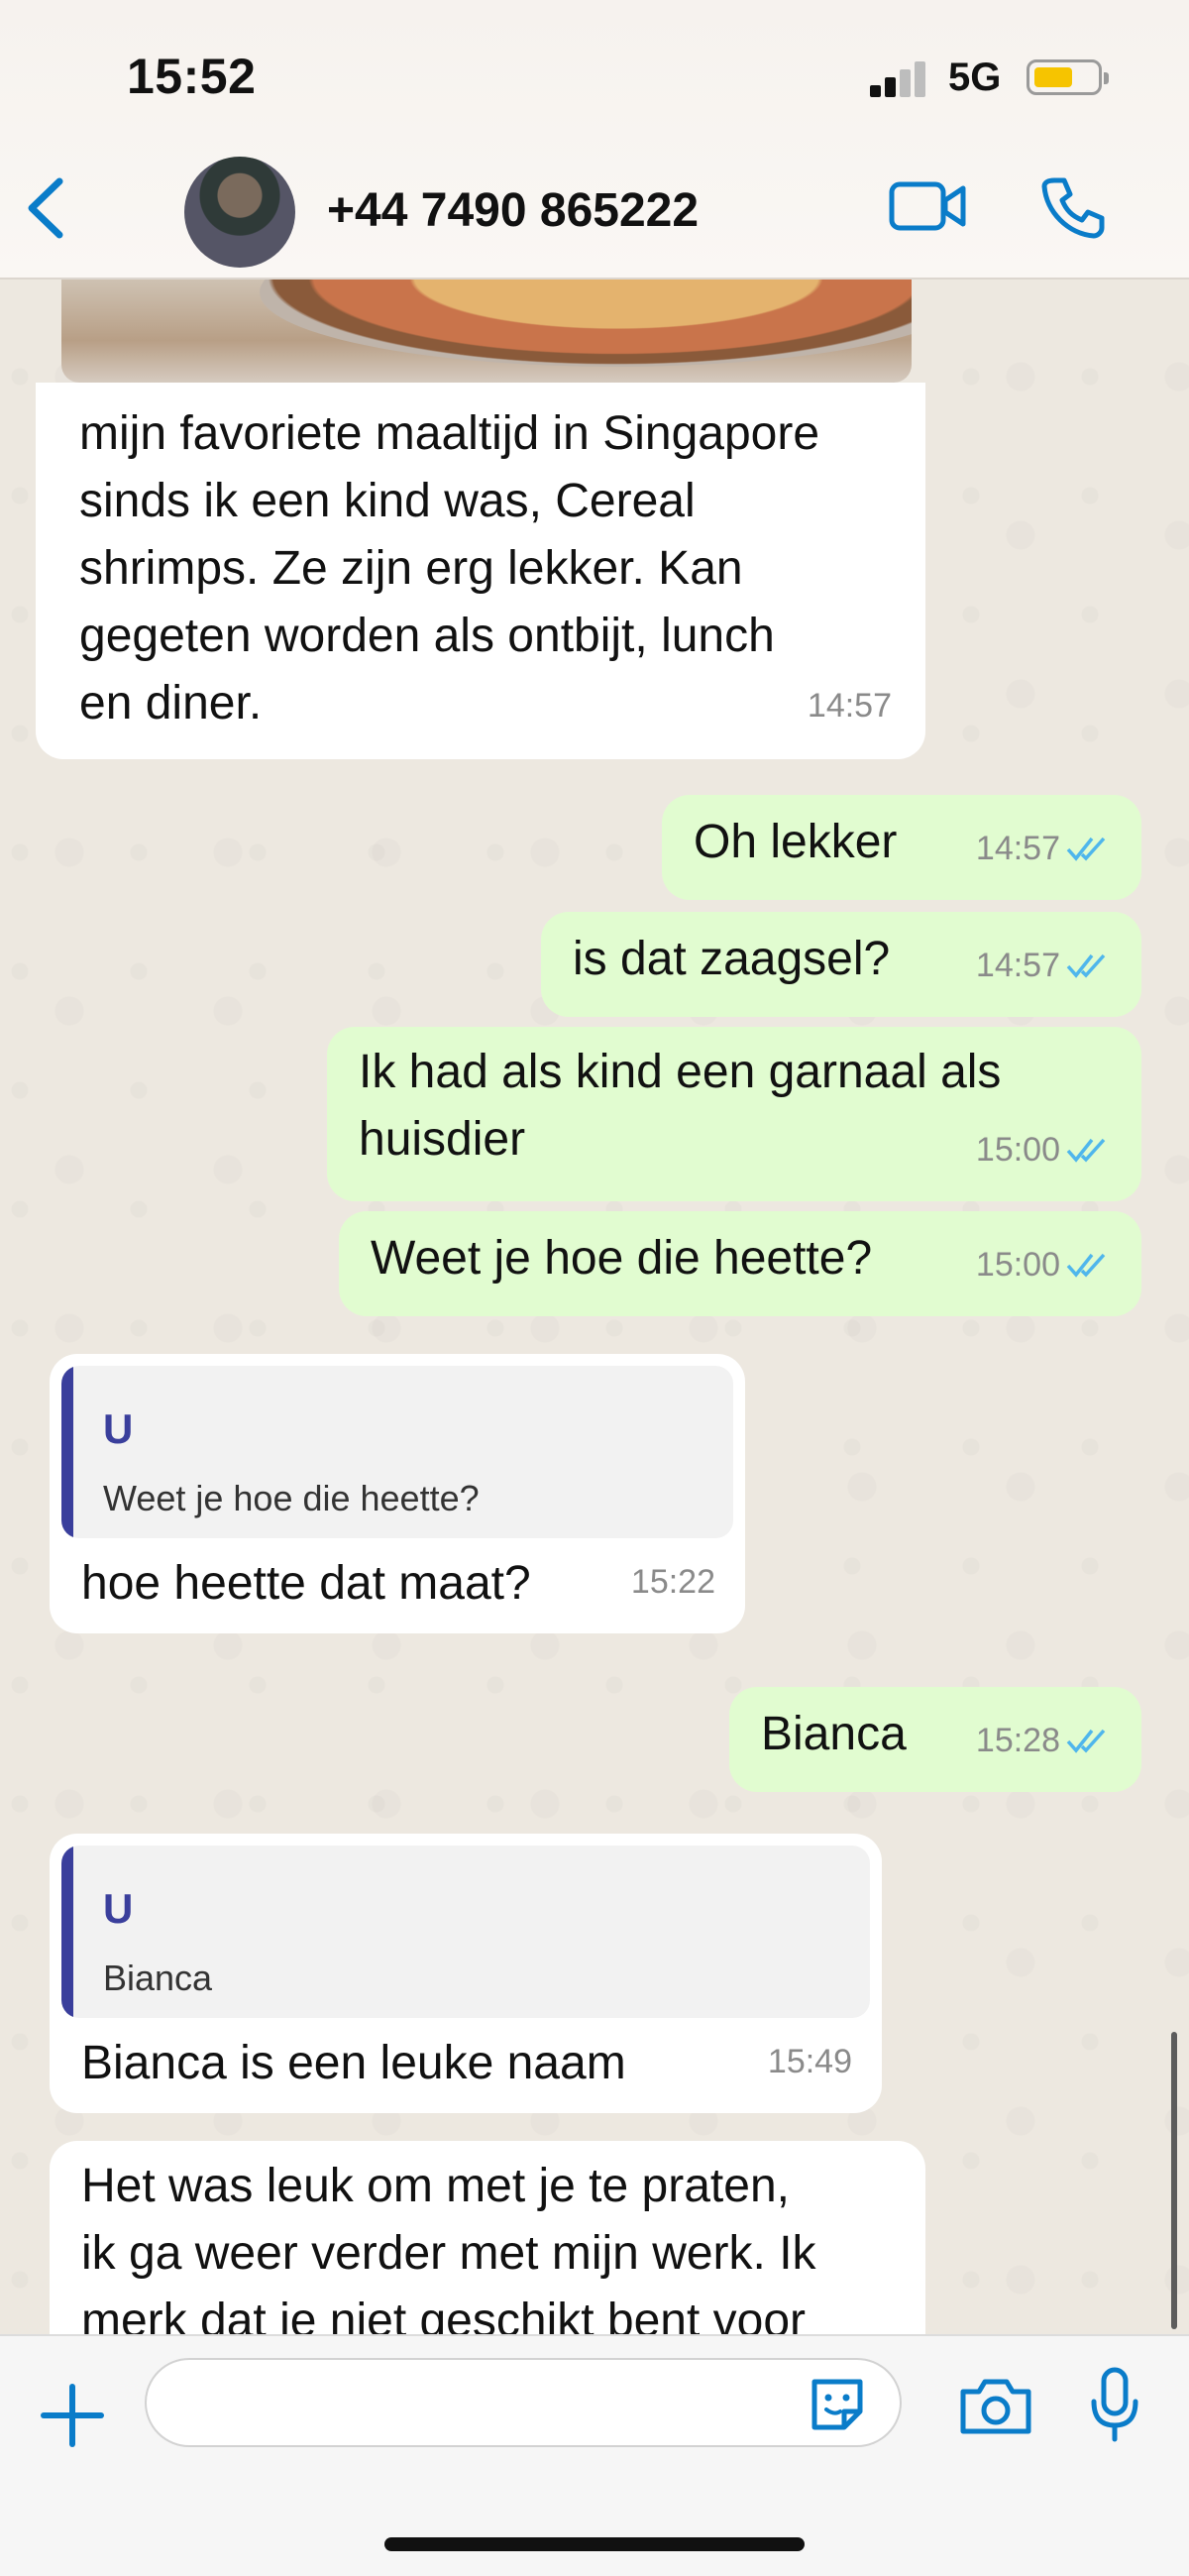  I want to click on home-indicator, so click(594, 2544).